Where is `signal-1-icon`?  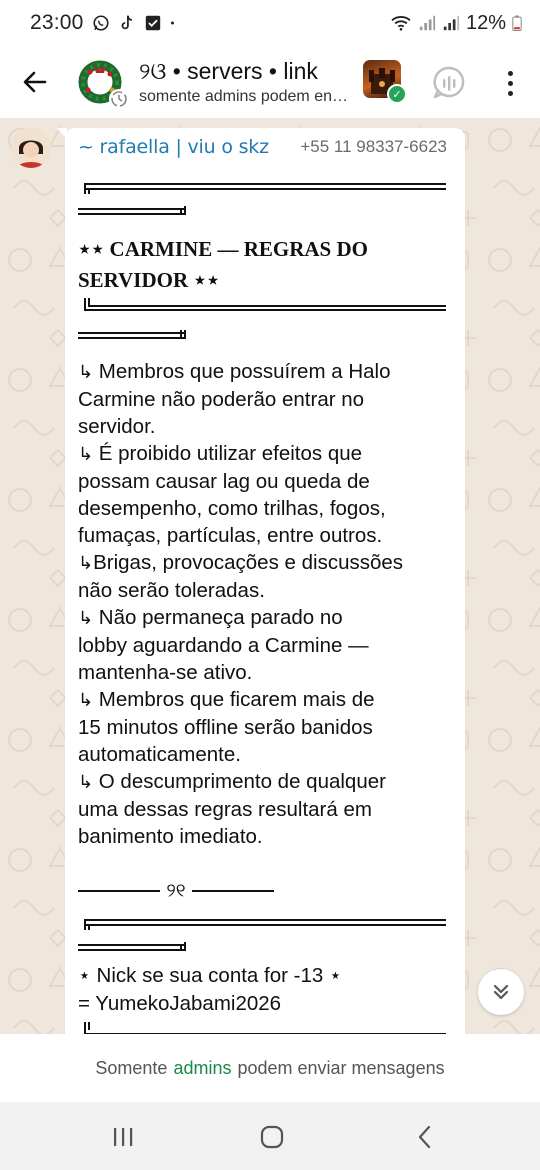
signal-1-icon is located at coordinates (427, 23).